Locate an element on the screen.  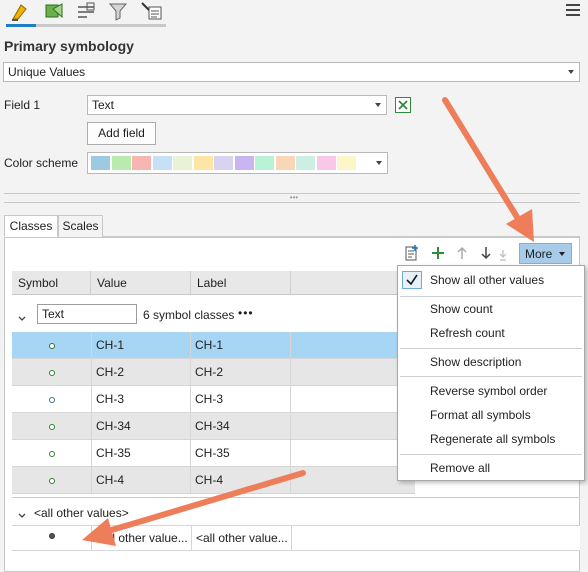
value-cell: CH-4 is located at coordinates (141, 480).